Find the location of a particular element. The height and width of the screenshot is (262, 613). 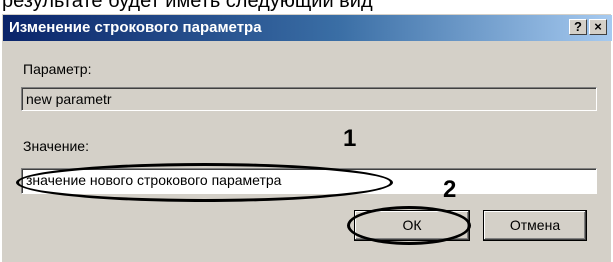

background-caption-text: результате будет иметь следующий вид is located at coordinates (187, 6).